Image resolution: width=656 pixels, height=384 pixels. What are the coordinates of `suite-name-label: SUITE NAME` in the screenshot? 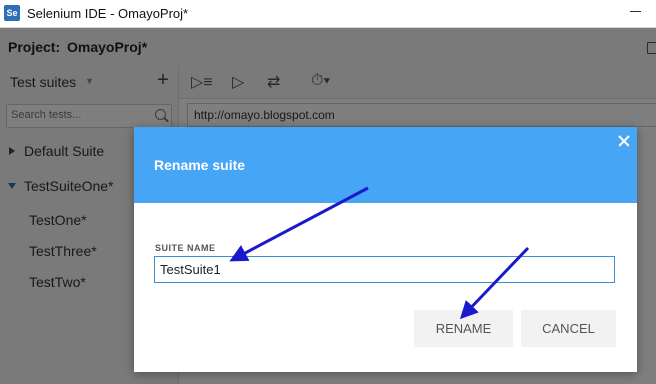 It's located at (185, 248).